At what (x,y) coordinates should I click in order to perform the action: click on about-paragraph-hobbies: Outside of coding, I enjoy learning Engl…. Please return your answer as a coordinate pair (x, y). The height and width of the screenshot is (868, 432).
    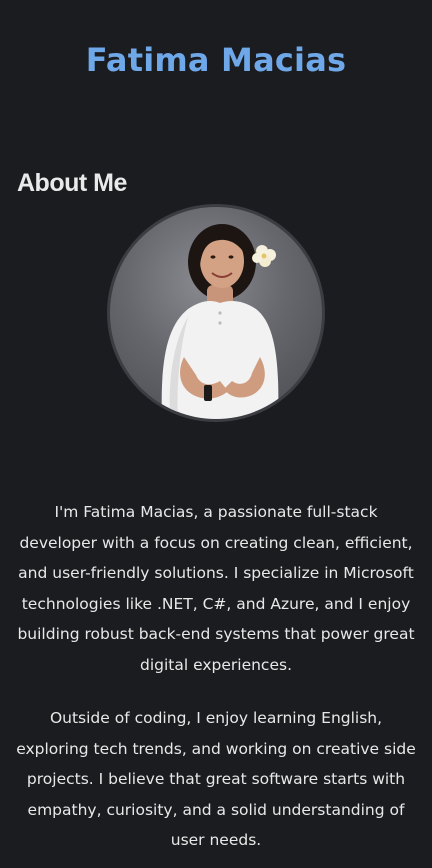
    Looking at the image, I should click on (216, 779).